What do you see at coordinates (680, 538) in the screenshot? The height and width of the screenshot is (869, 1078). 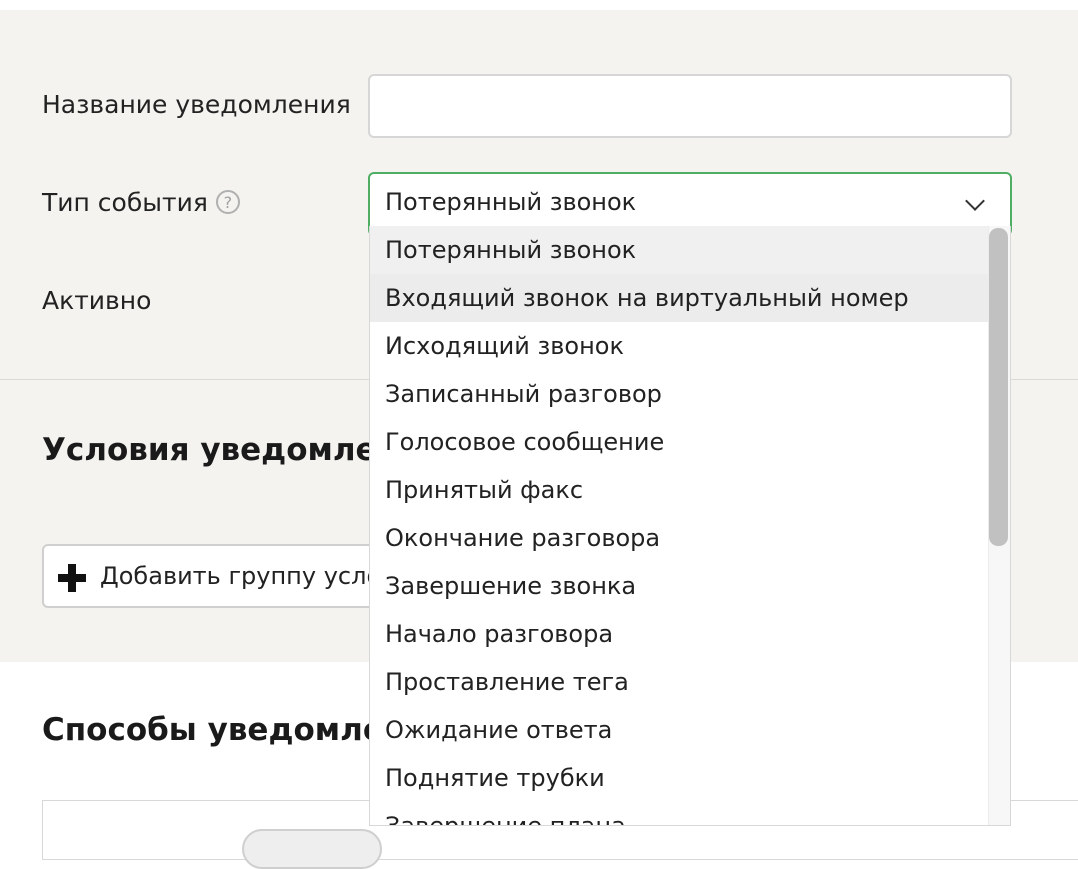 I see `event-type-option: Окончание разговора` at bounding box center [680, 538].